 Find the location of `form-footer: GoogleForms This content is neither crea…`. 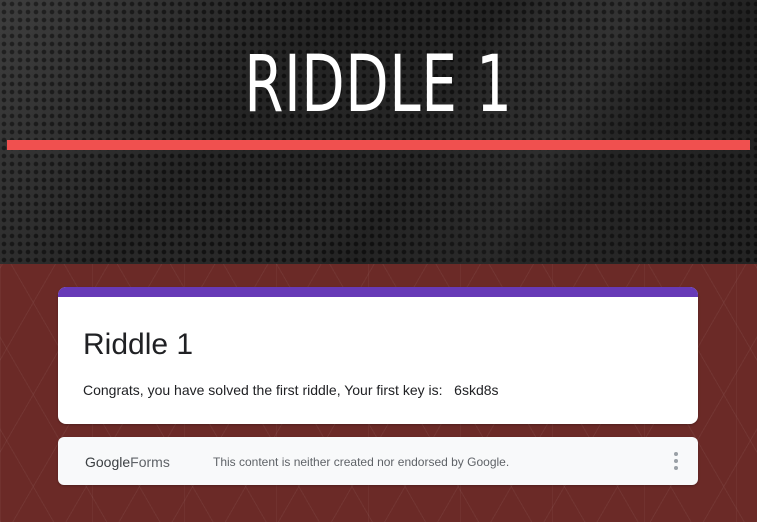

form-footer: GoogleForms This content is neither crea… is located at coordinates (378, 461).